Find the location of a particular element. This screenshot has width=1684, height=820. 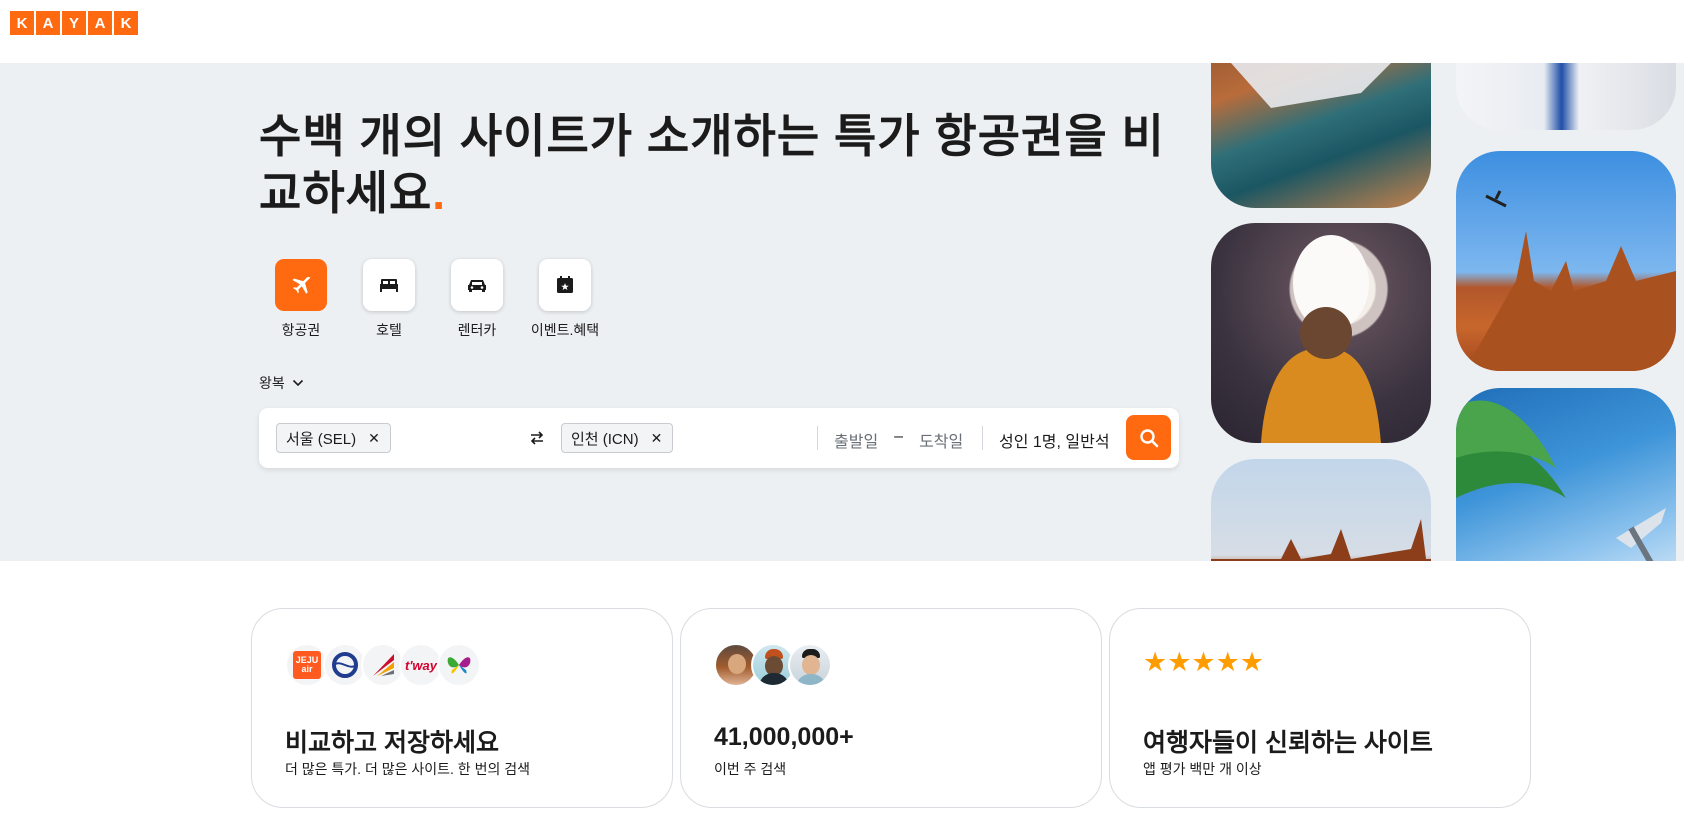

vertical-cars: 렌터카 is located at coordinates (477, 299).